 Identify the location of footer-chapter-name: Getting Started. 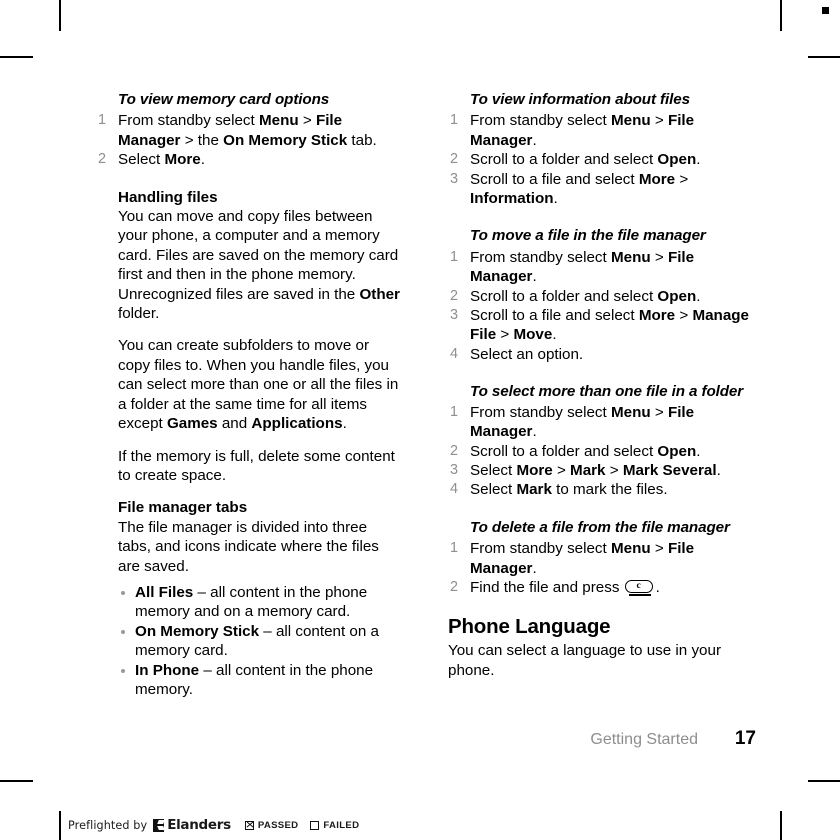
(644, 739).